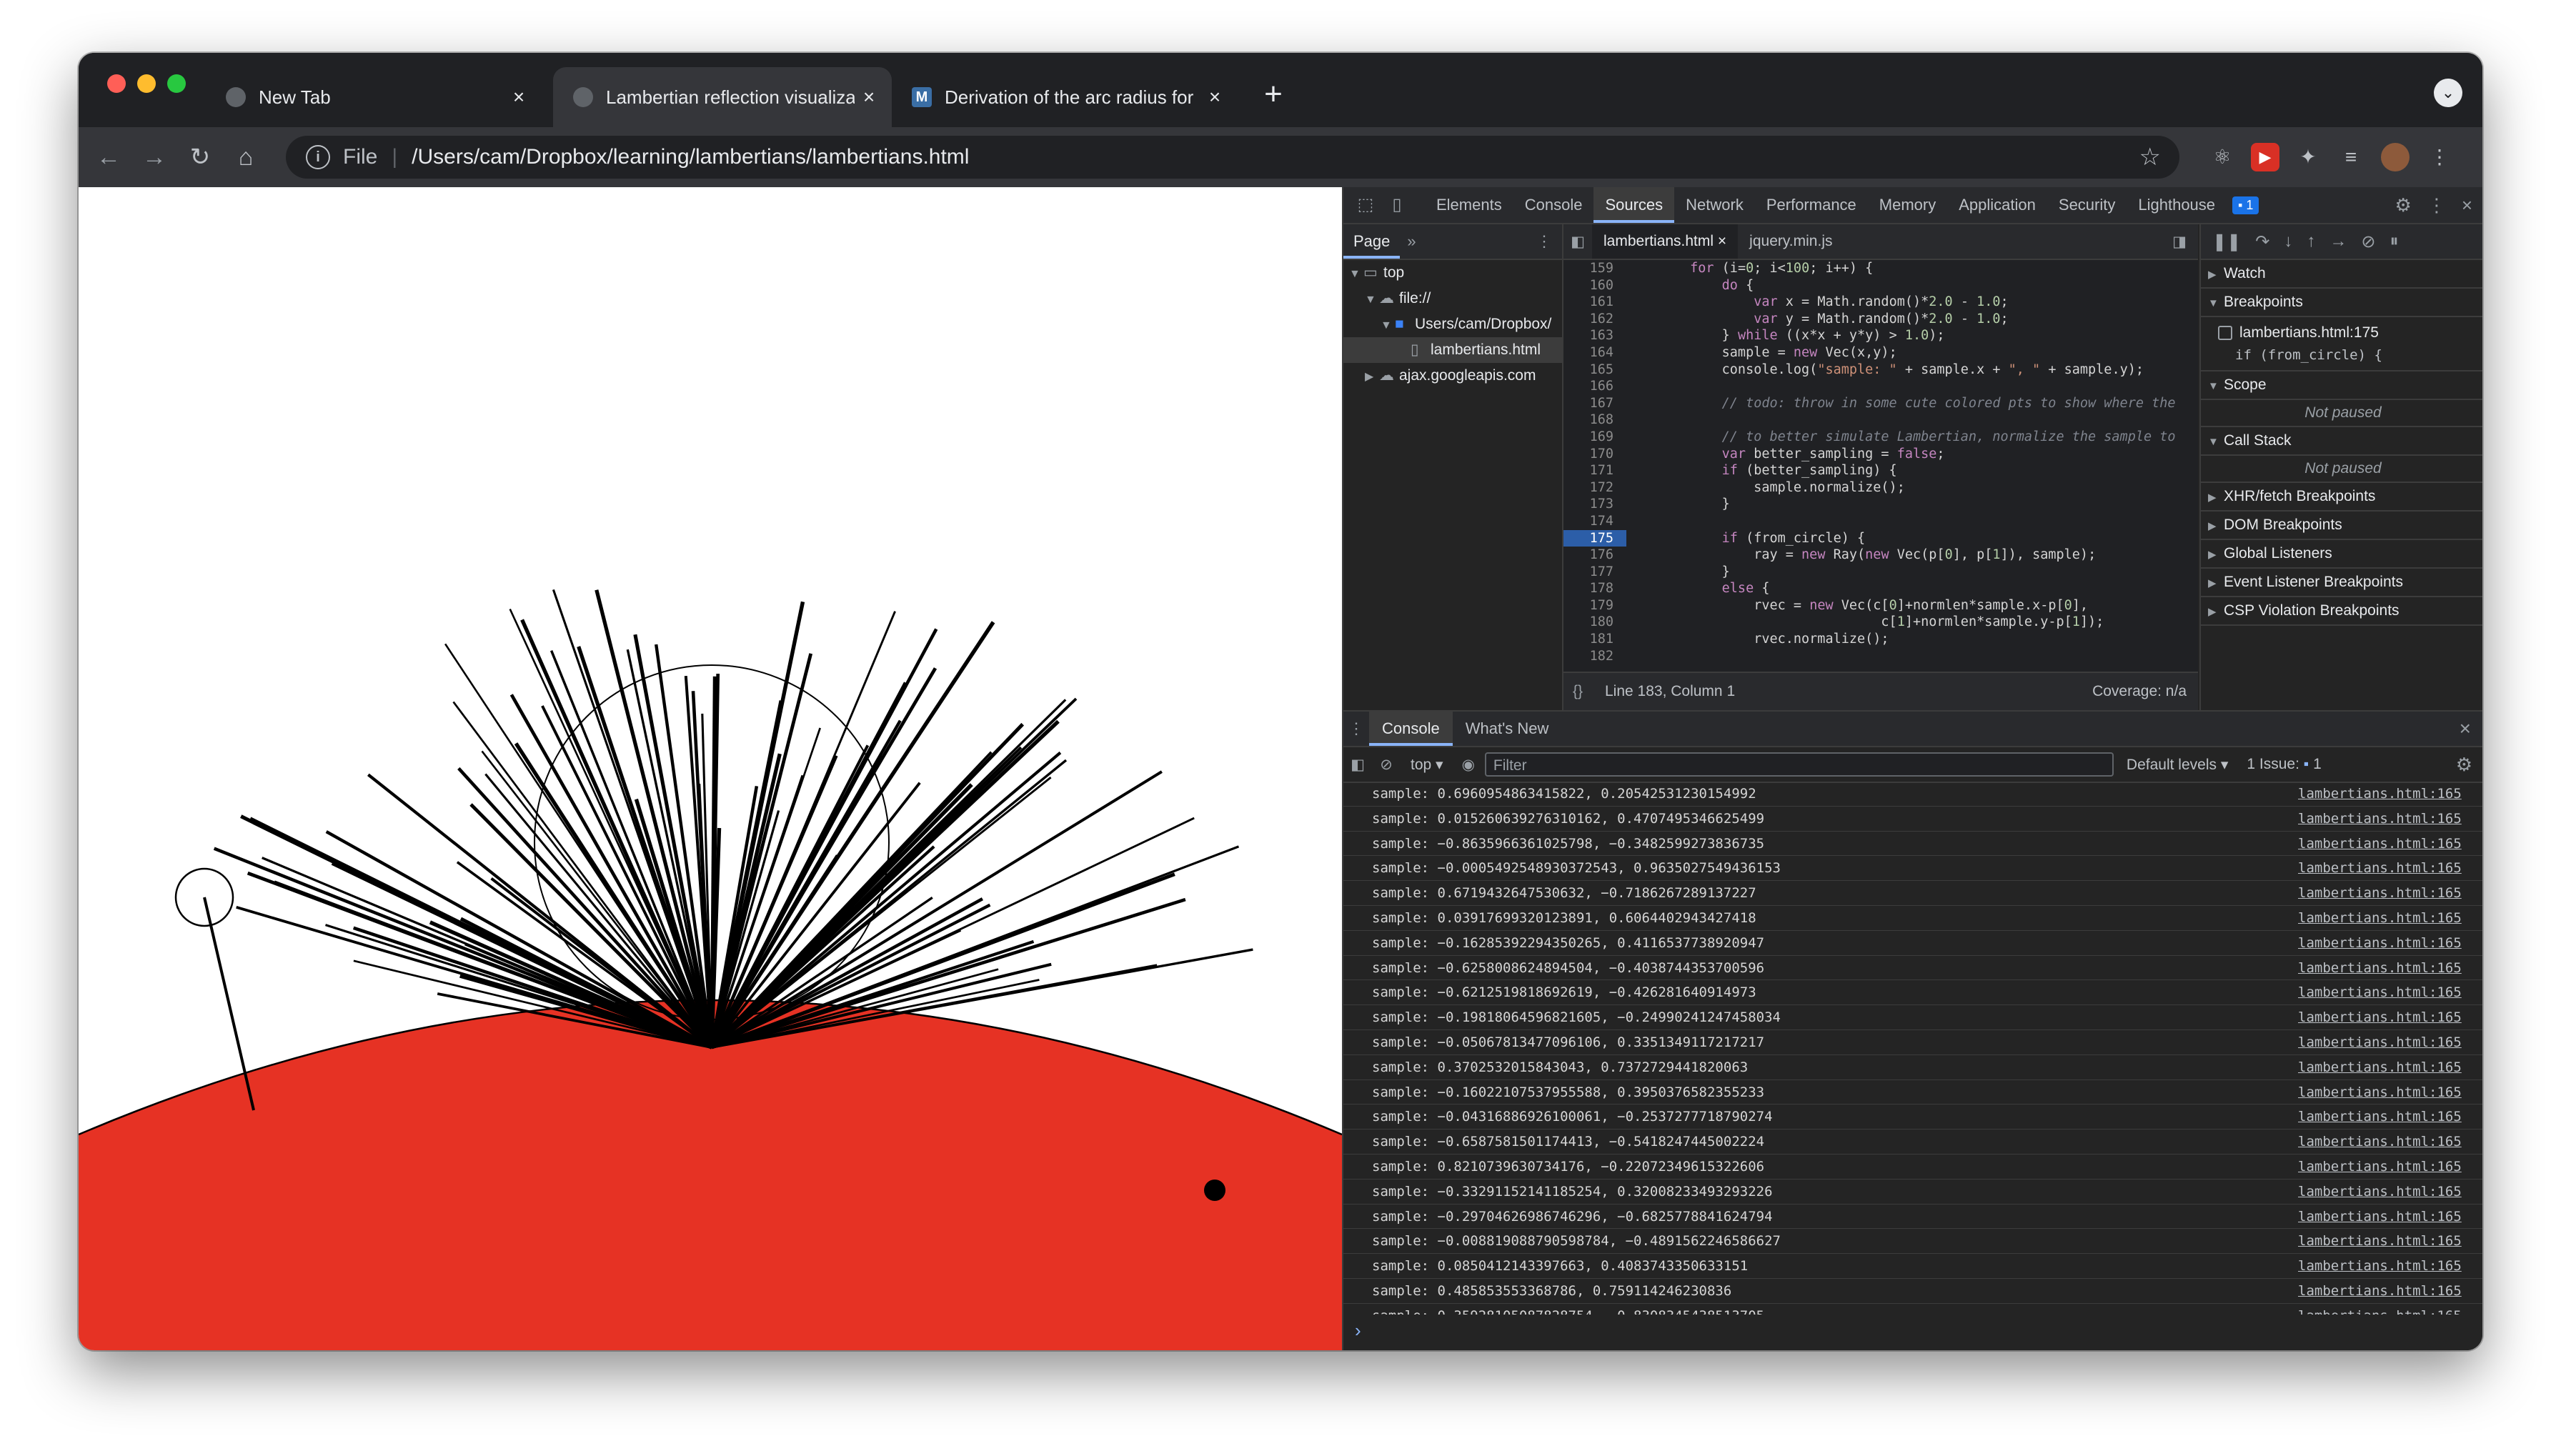 This screenshot has width=2561, height=1456. I want to click on editor-tab-jquery: jquery.min.js, so click(1791, 241).